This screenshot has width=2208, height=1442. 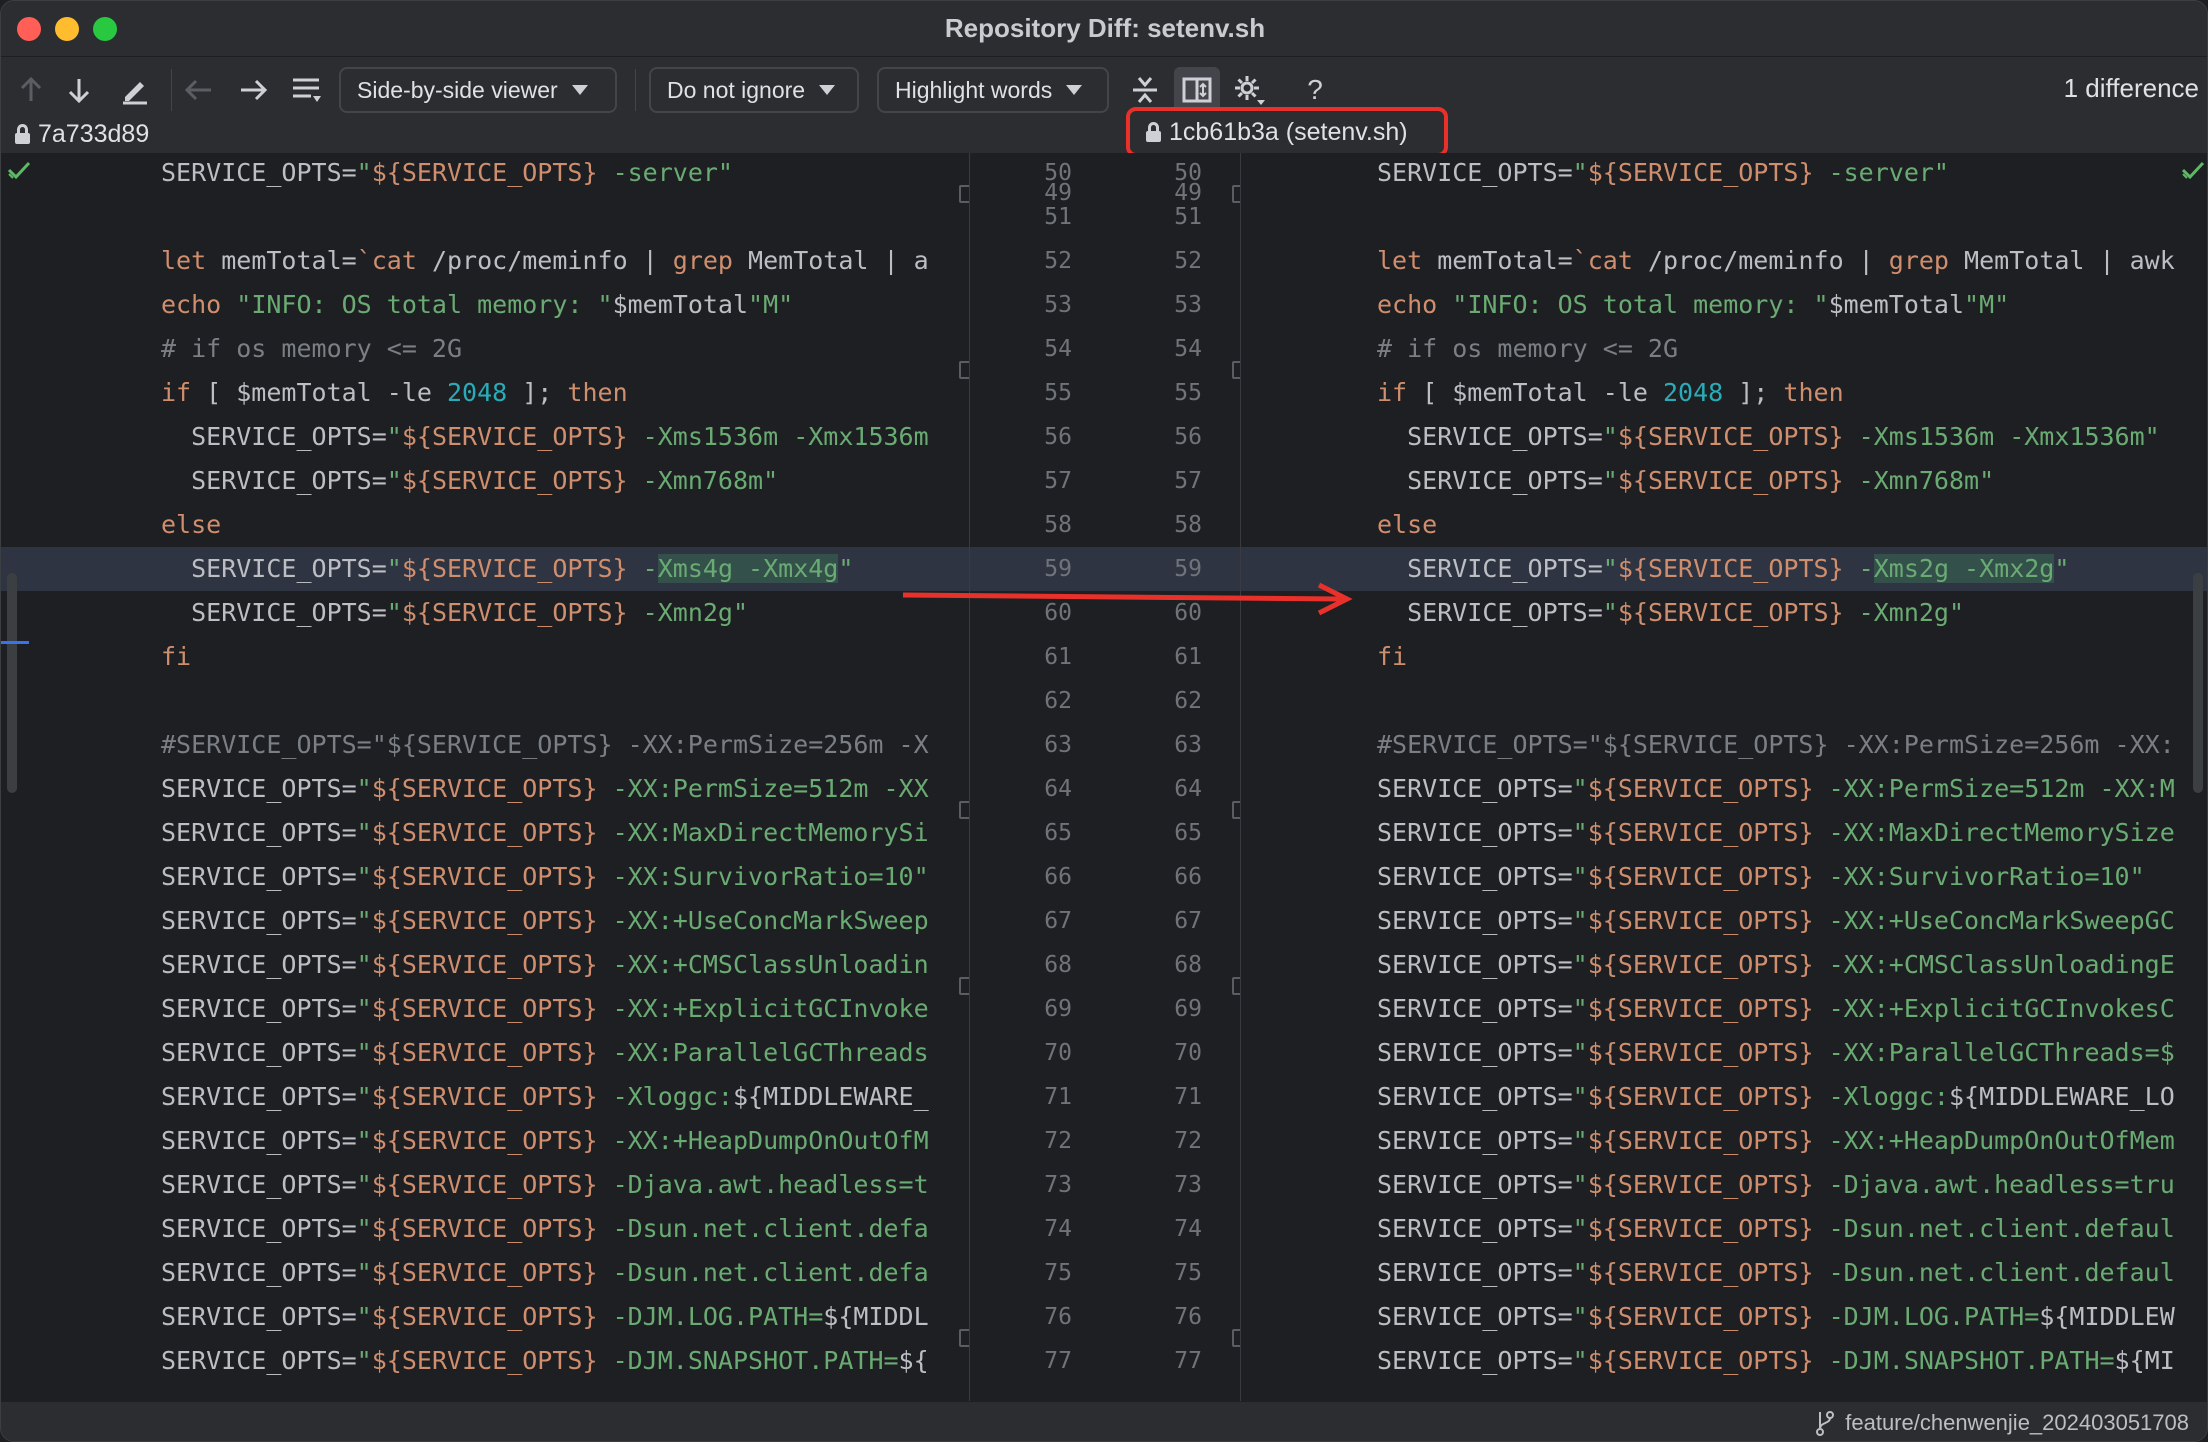 I want to click on right-line-number: 53, so click(x=1188, y=305).